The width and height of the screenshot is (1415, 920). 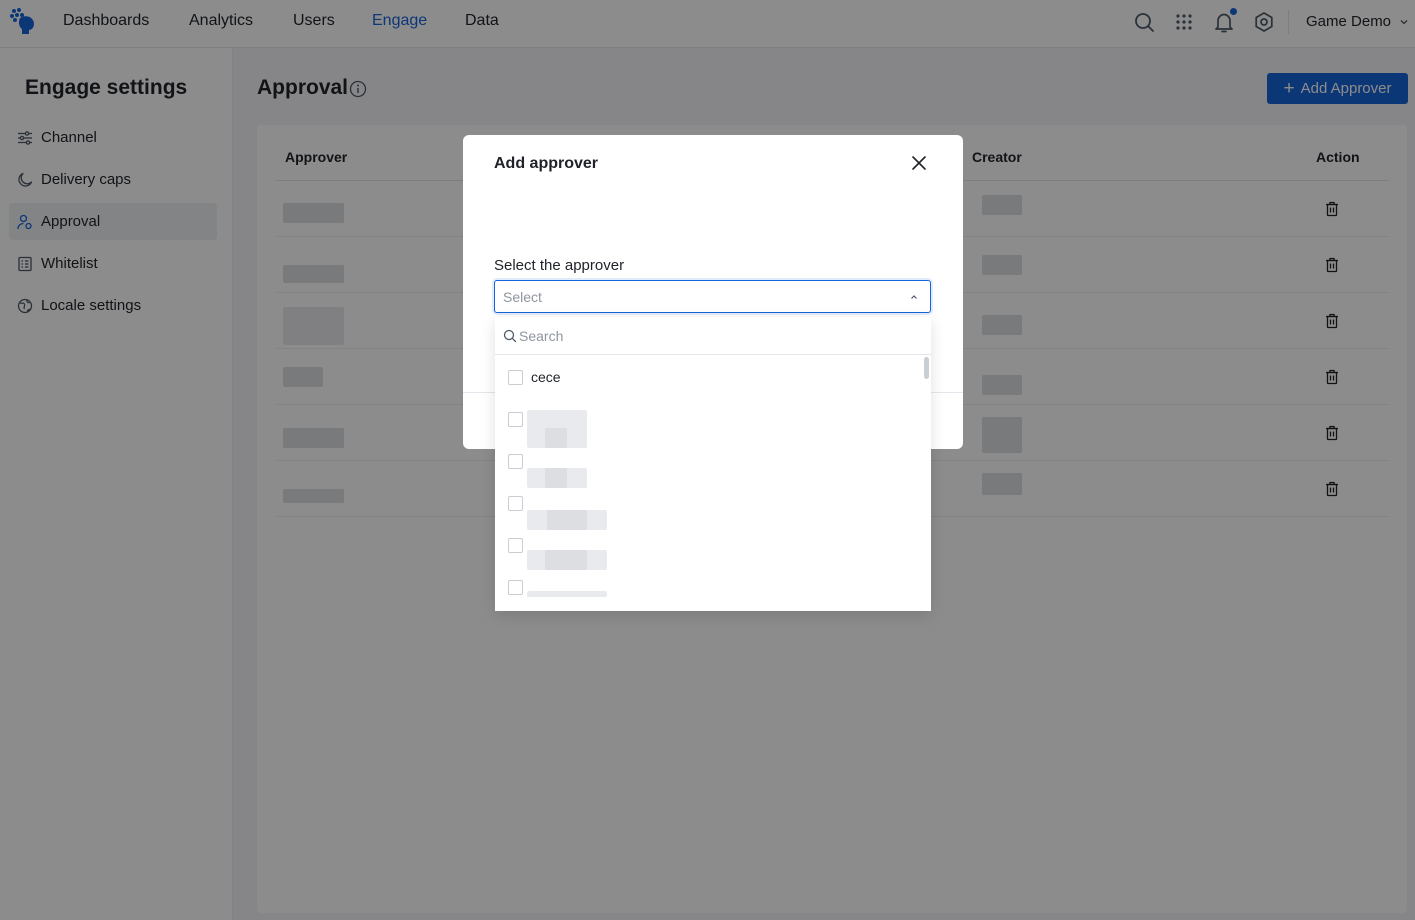 What do you see at coordinates (522, 297) in the screenshot?
I see `select-placeholder: Select` at bounding box center [522, 297].